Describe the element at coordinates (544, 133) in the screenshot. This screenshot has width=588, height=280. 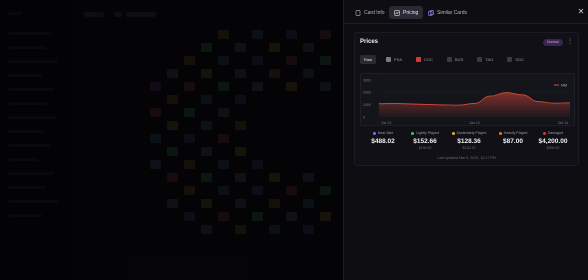
I see `damaged-dot-icon` at that location.